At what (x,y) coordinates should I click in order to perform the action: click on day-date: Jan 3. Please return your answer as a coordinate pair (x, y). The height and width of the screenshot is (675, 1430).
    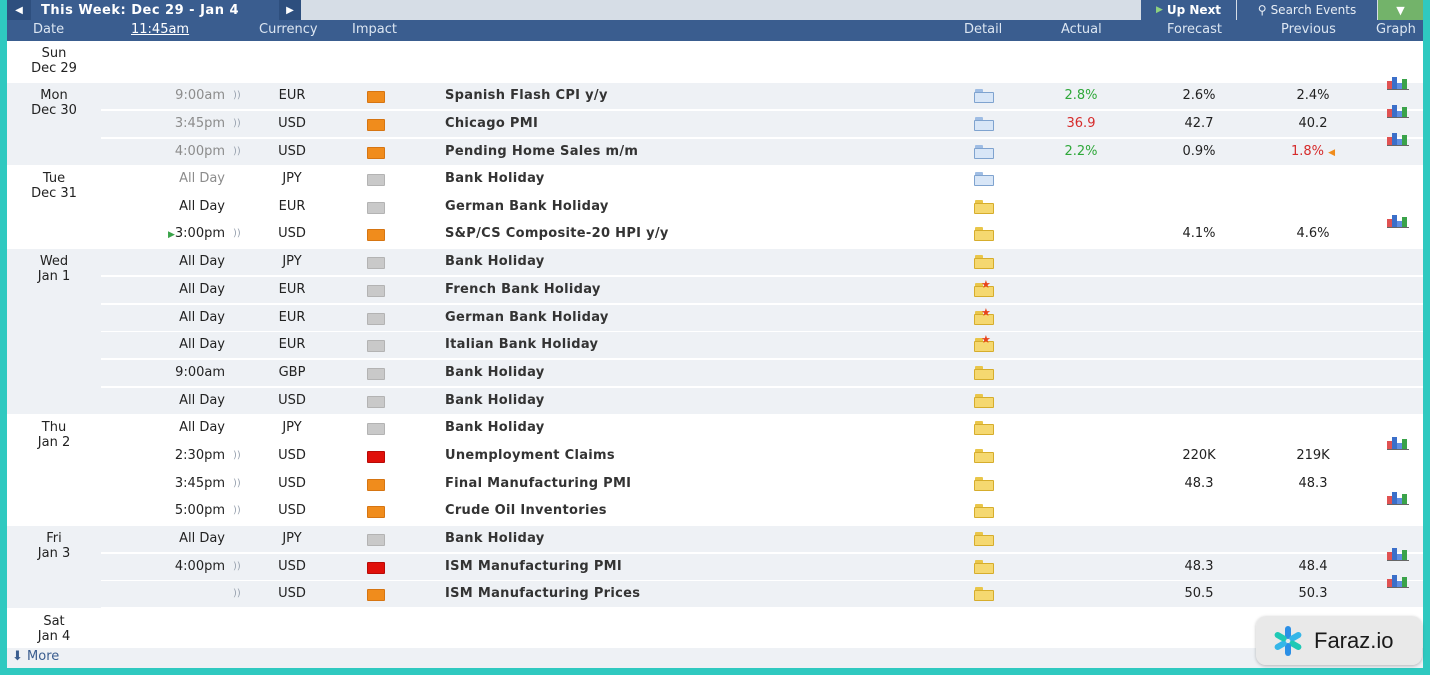
    Looking at the image, I should click on (54, 553).